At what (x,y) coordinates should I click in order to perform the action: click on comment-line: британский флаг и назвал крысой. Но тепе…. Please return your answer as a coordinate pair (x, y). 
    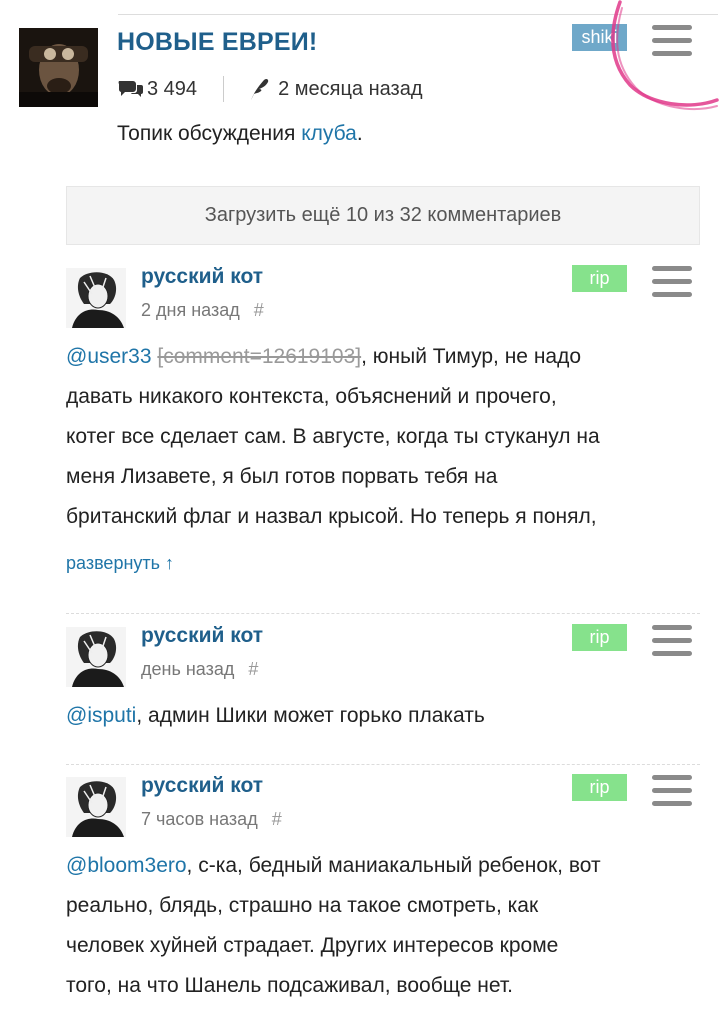
    Looking at the image, I should click on (331, 516).